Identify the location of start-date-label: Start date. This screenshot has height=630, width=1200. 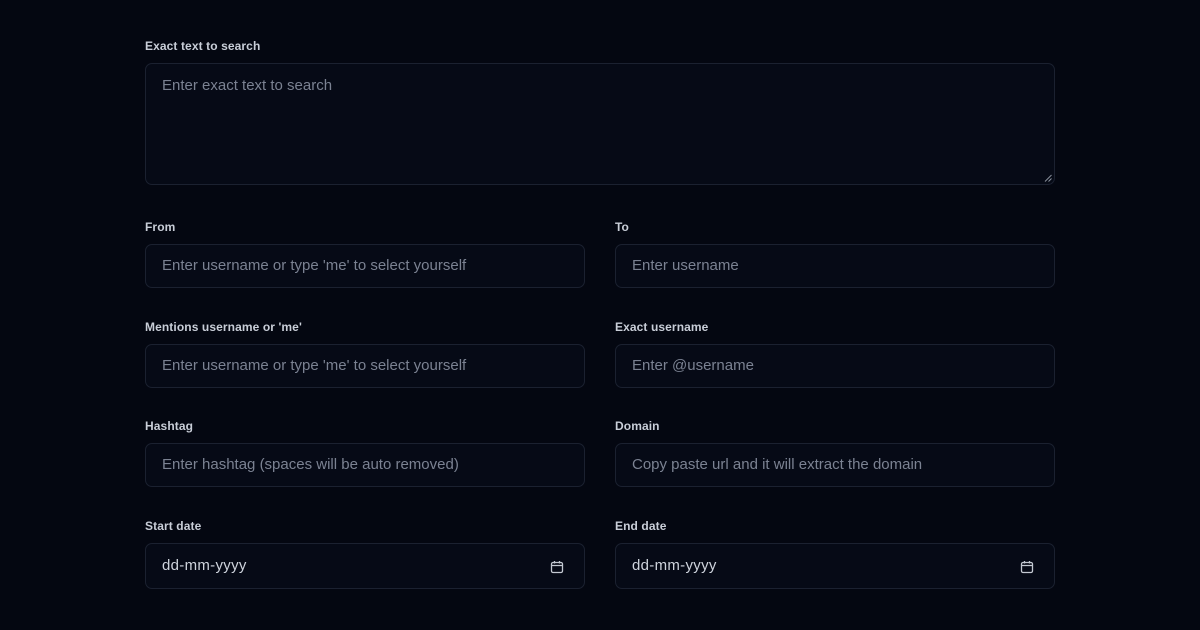
(173, 526).